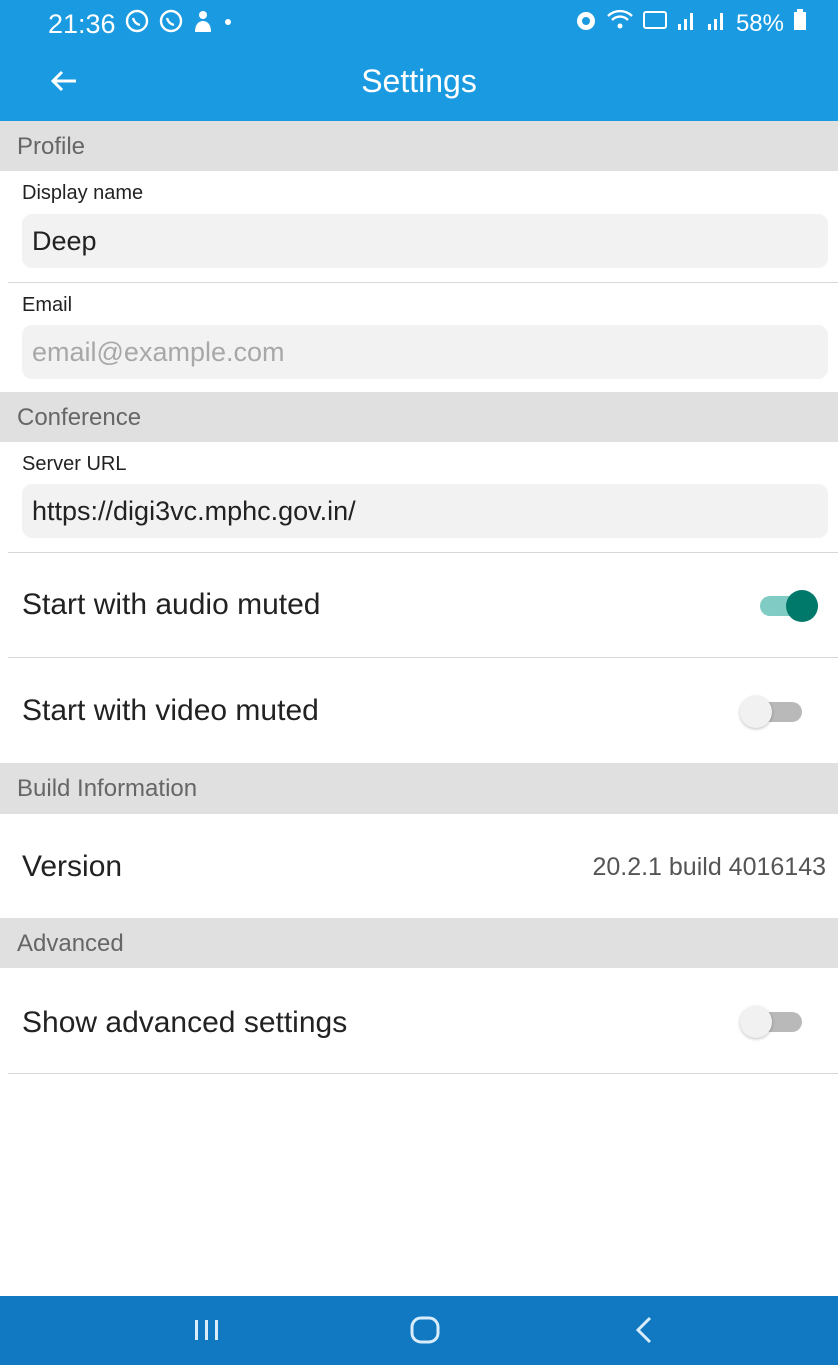 The width and height of the screenshot is (838, 1365). Describe the element at coordinates (425, 241) in the screenshot. I see `display-name-field: Deep` at that location.